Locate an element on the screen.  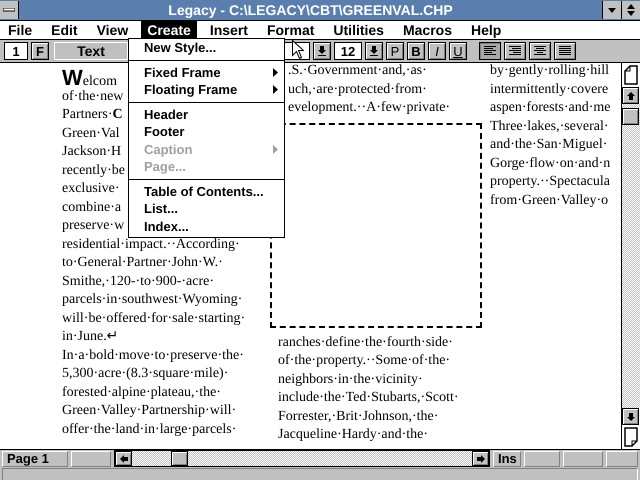
right-arrow-icon is located at coordinates (480, 458).